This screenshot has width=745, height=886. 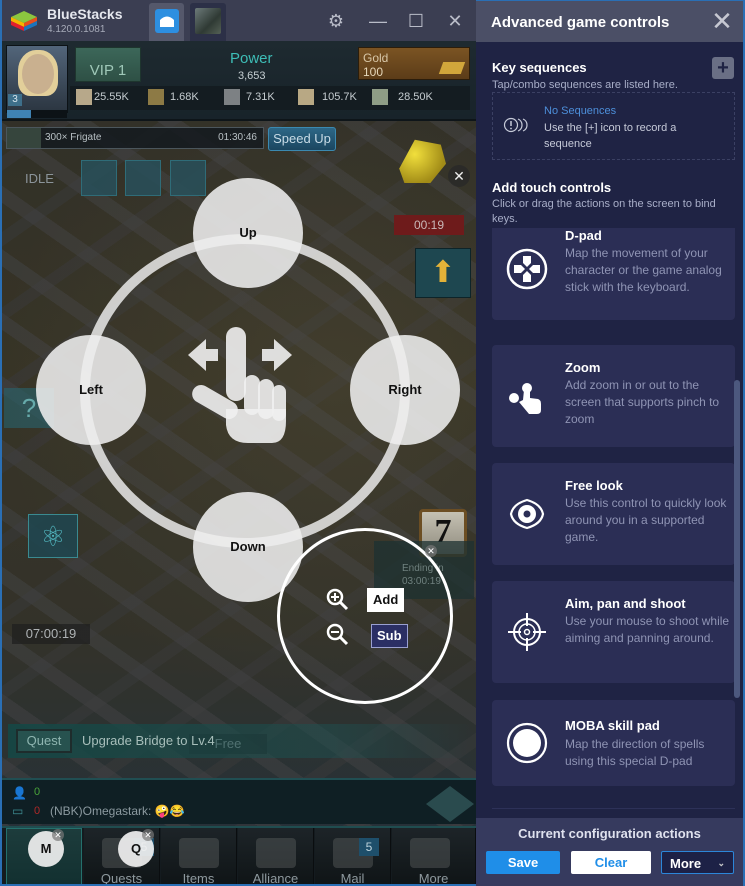 I want to click on nav-label: Quests, so click(x=121, y=878).